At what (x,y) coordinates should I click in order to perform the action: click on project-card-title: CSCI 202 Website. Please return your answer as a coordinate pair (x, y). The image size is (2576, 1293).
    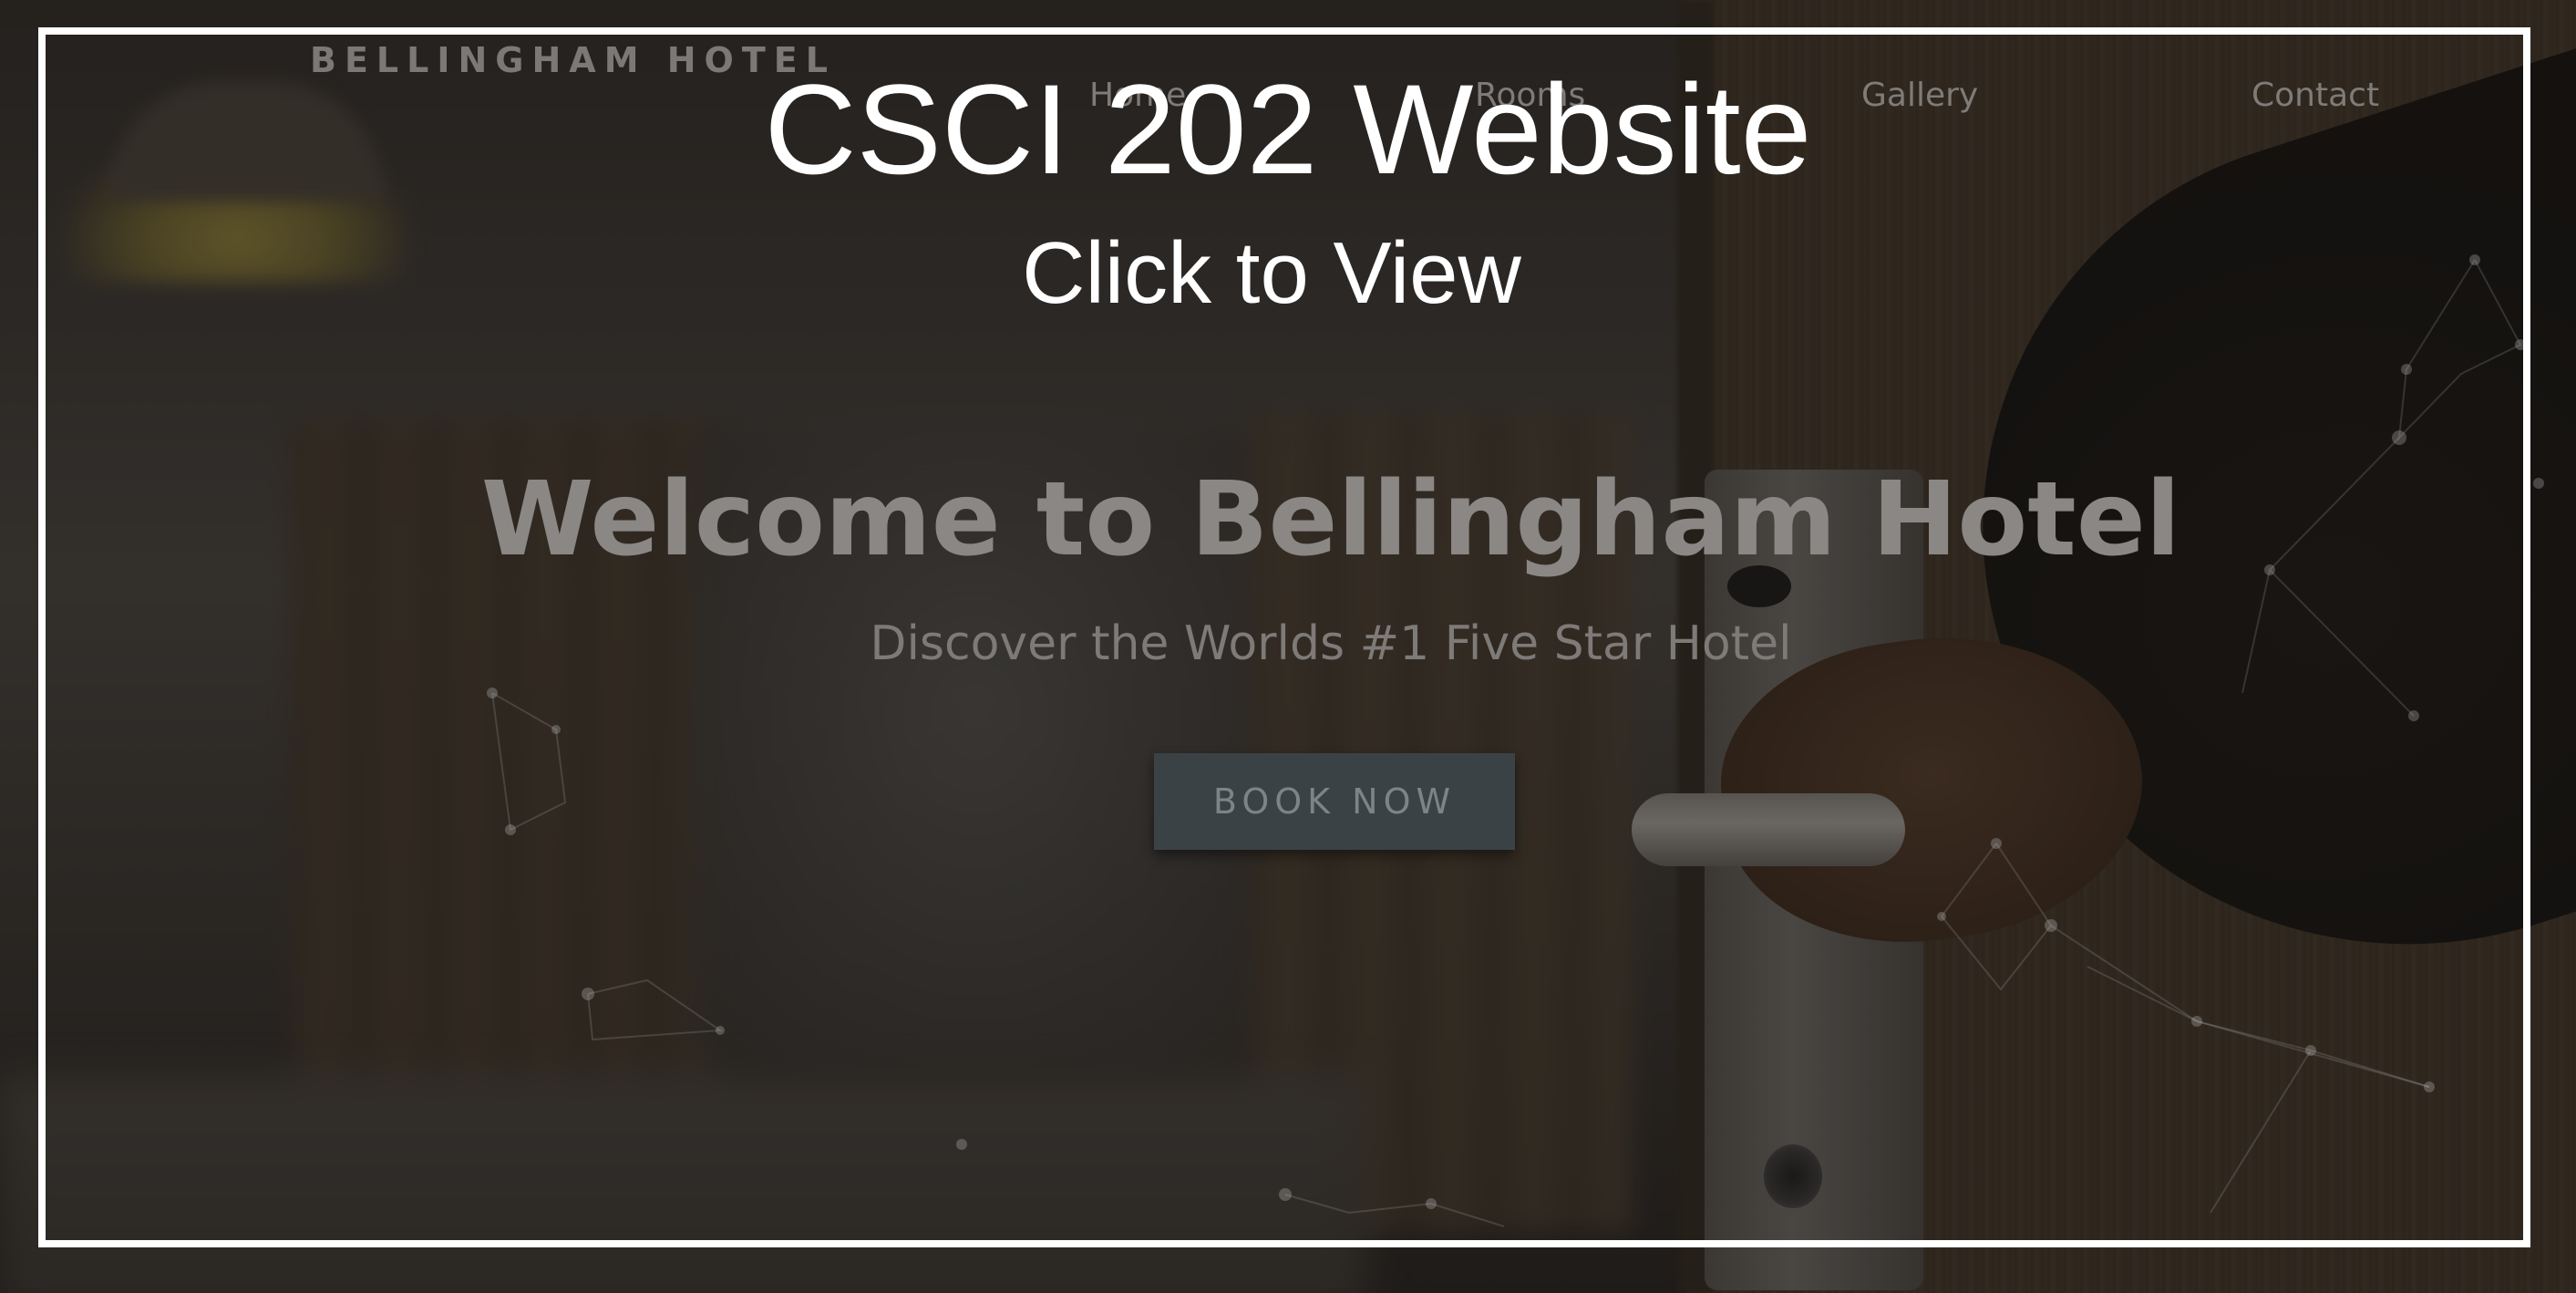
    Looking at the image, I should click on (1288, 129).